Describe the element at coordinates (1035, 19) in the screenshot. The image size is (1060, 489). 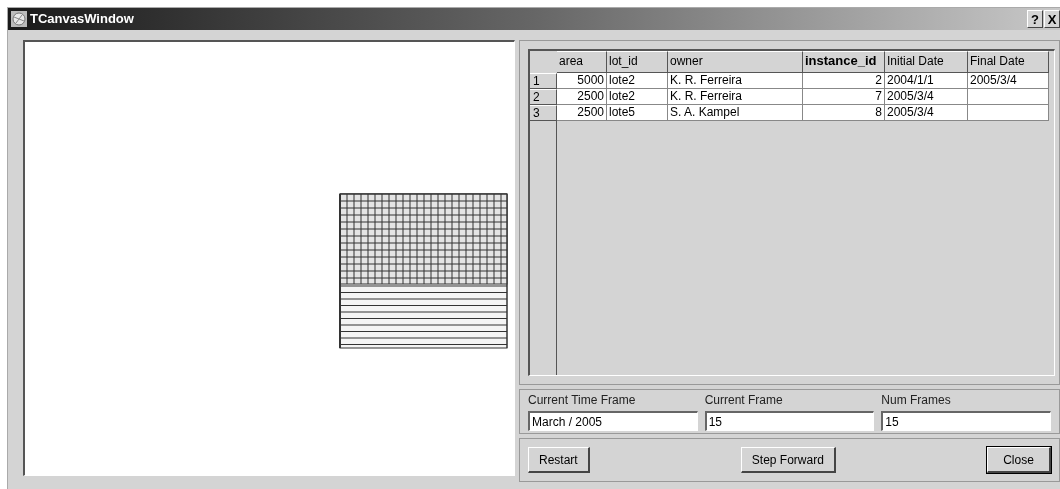
I see `help-button: ?` at that location.